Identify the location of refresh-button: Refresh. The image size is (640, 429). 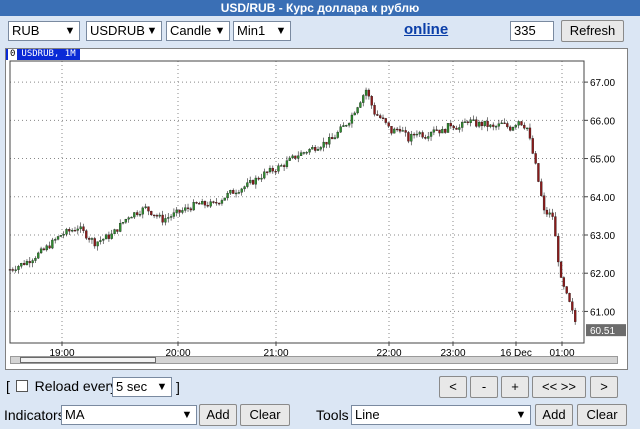
(592, 31).